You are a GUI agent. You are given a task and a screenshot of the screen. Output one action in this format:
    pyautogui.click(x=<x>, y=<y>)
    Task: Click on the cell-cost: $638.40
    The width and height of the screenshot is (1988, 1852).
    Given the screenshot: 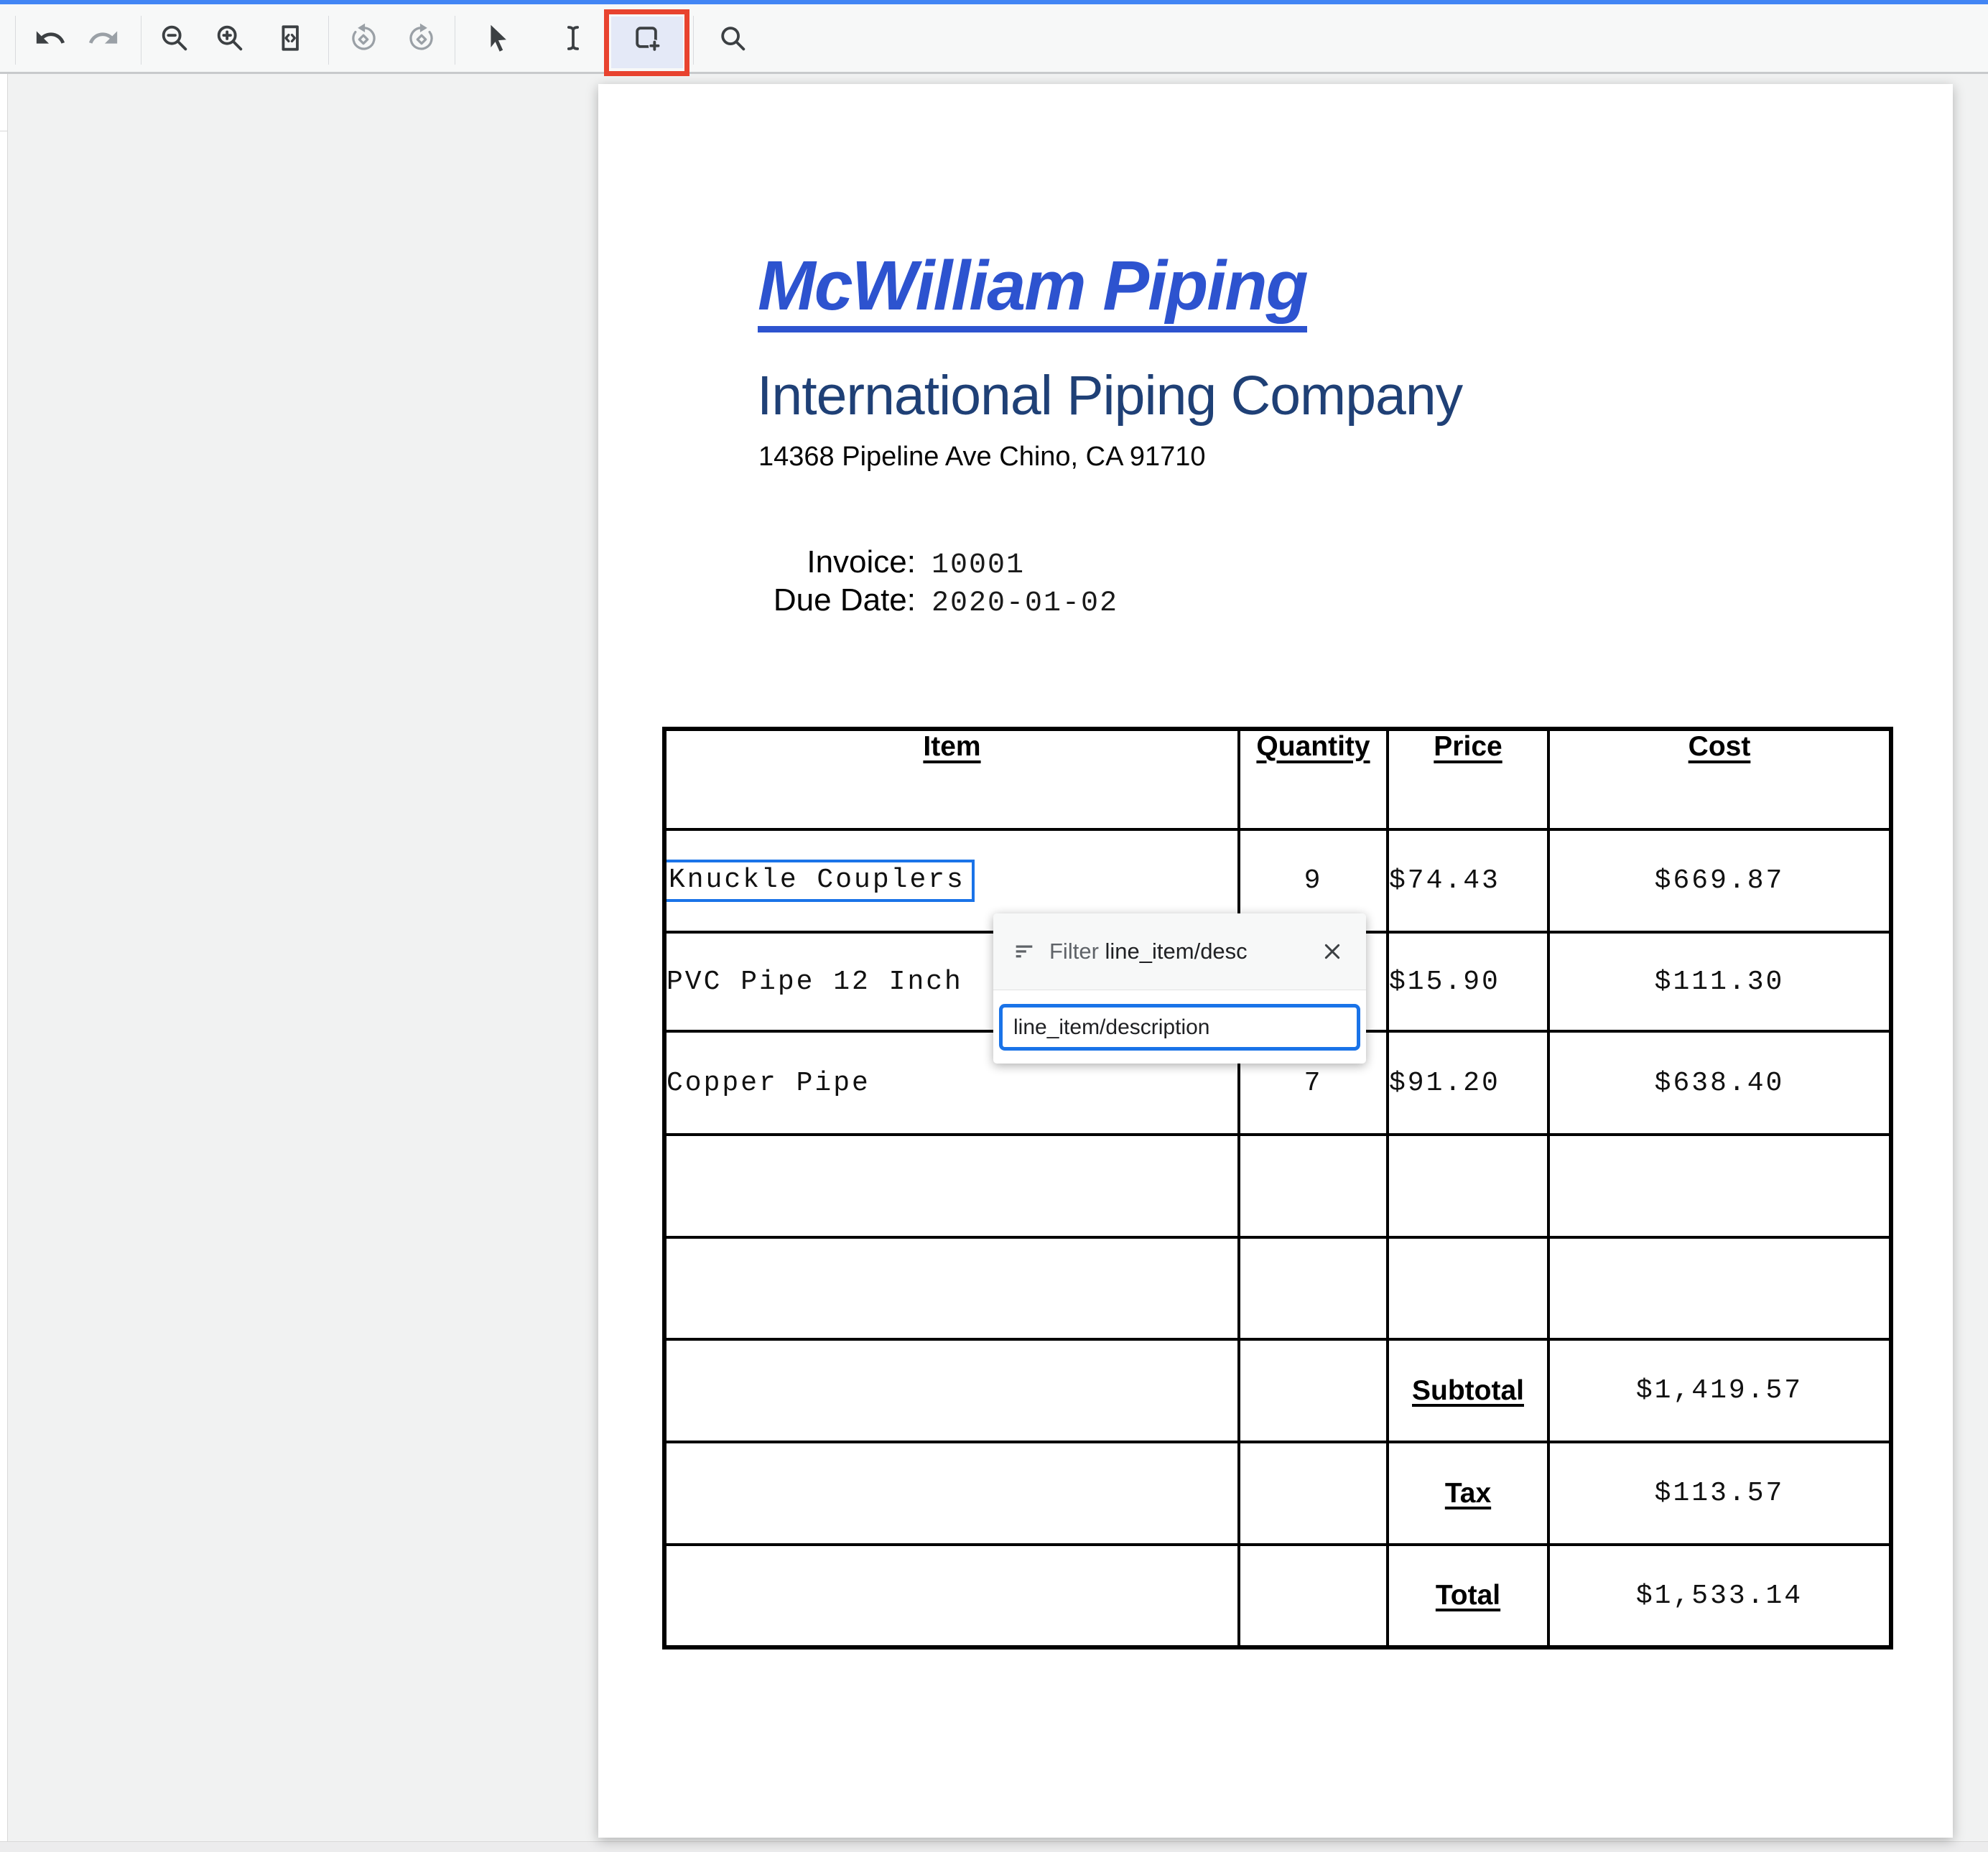 What is the action you would take?
    pyautogui.click(x=1719, y=1083)
    